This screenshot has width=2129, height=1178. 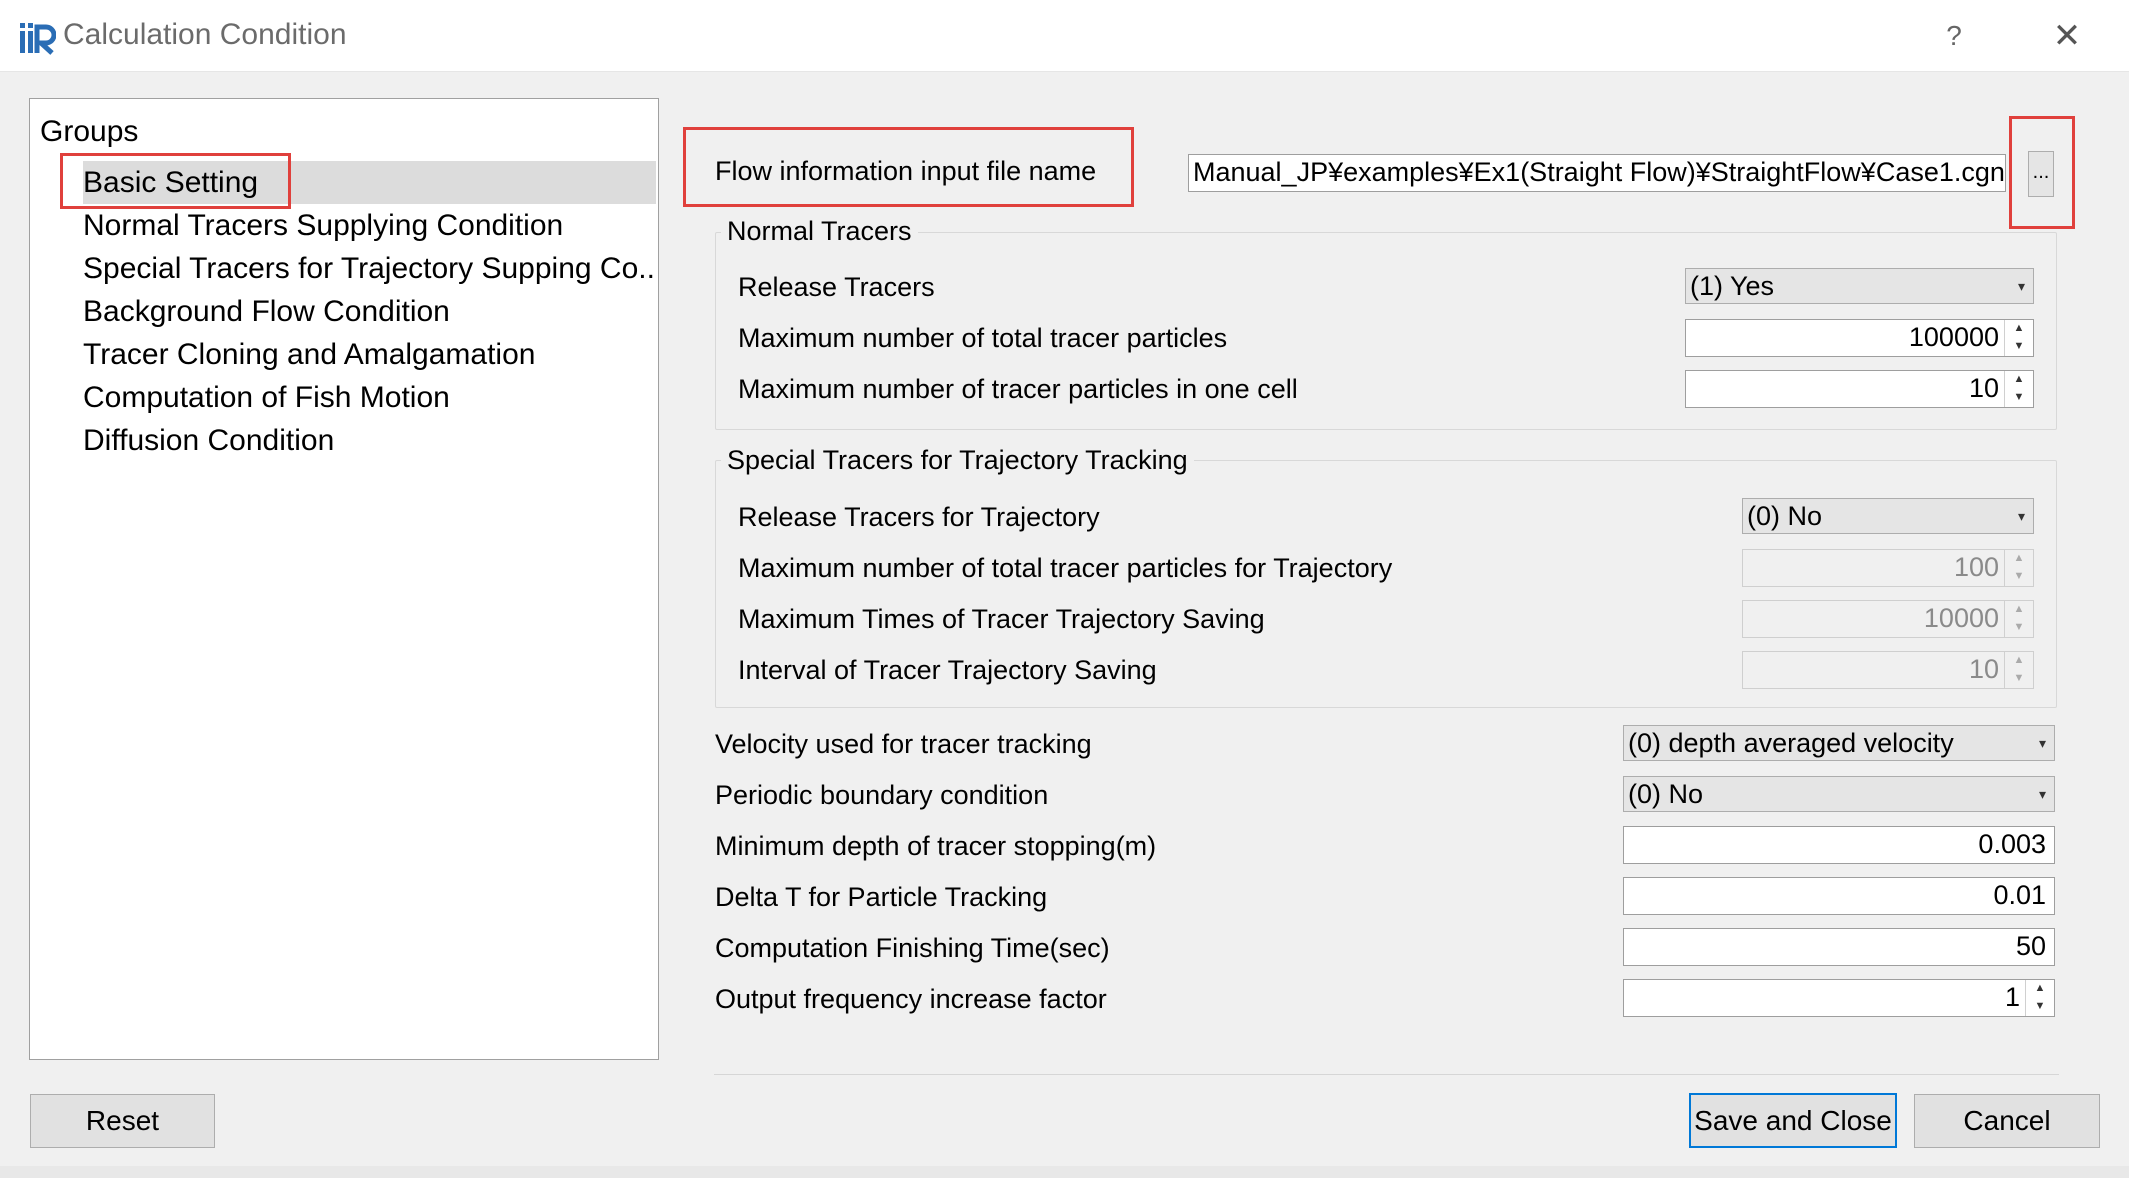 I want to click on output-factor-value: 1, so click(x=2012, y=997).